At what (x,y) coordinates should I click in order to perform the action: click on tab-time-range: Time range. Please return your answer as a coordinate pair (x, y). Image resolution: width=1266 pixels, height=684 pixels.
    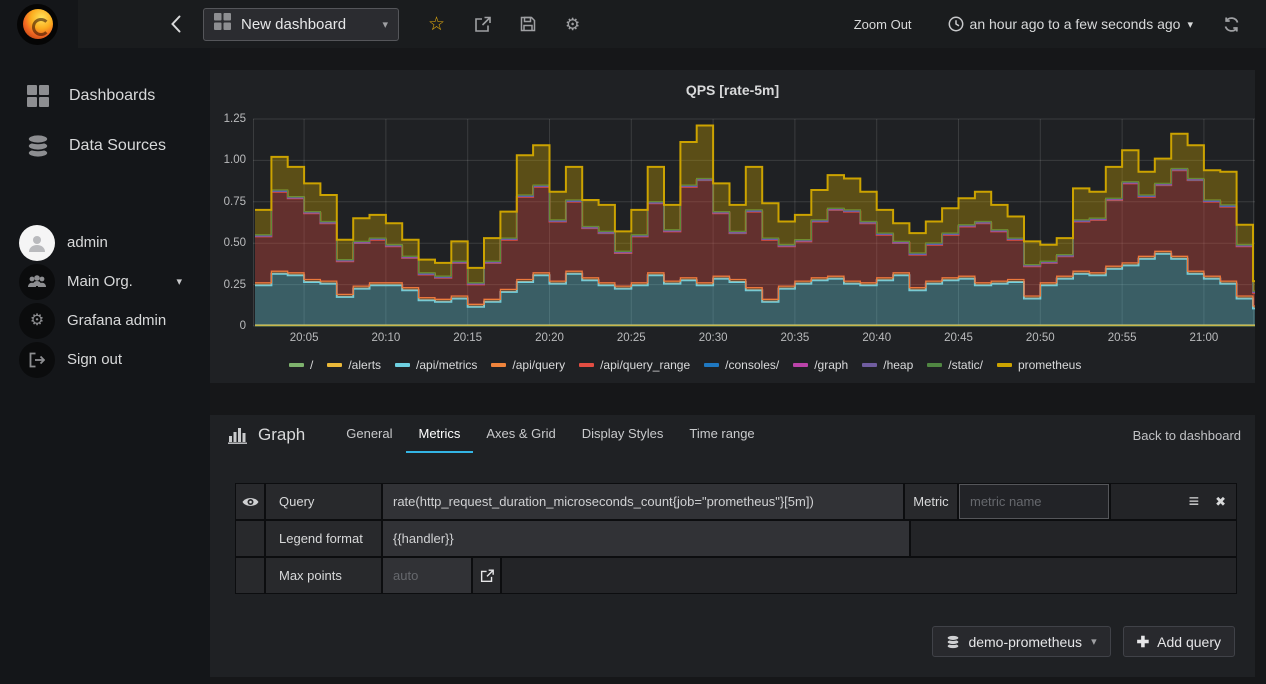
    Looking at the image, I should click on (721, 439).